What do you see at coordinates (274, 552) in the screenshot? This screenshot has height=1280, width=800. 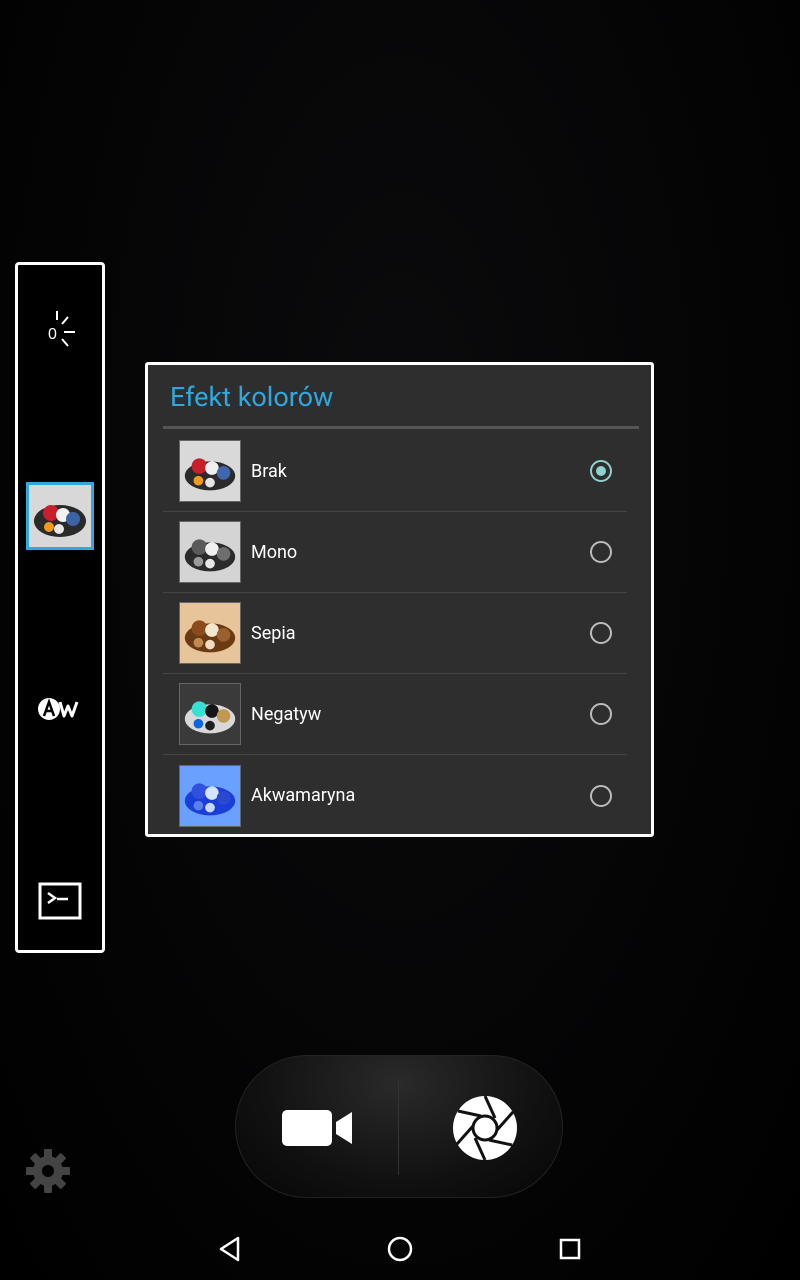 I see `option-label: Mono` at bounding box center [274, 552].